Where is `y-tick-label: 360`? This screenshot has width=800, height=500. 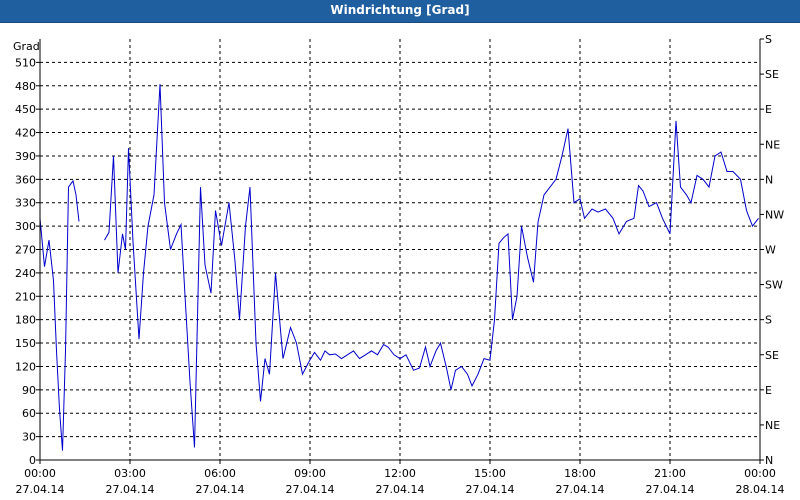
y-tick-label: 360 is located at coordinates (25, 179).